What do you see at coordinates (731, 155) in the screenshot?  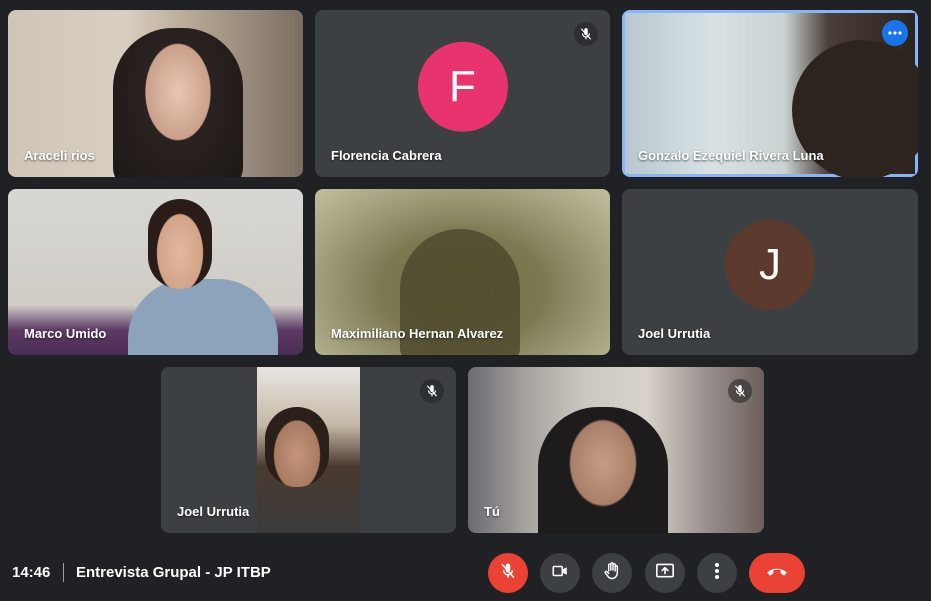 I see `participant-name: Gonzalo Ezequiel Rivera Luna` at bounding box center [731, 155].